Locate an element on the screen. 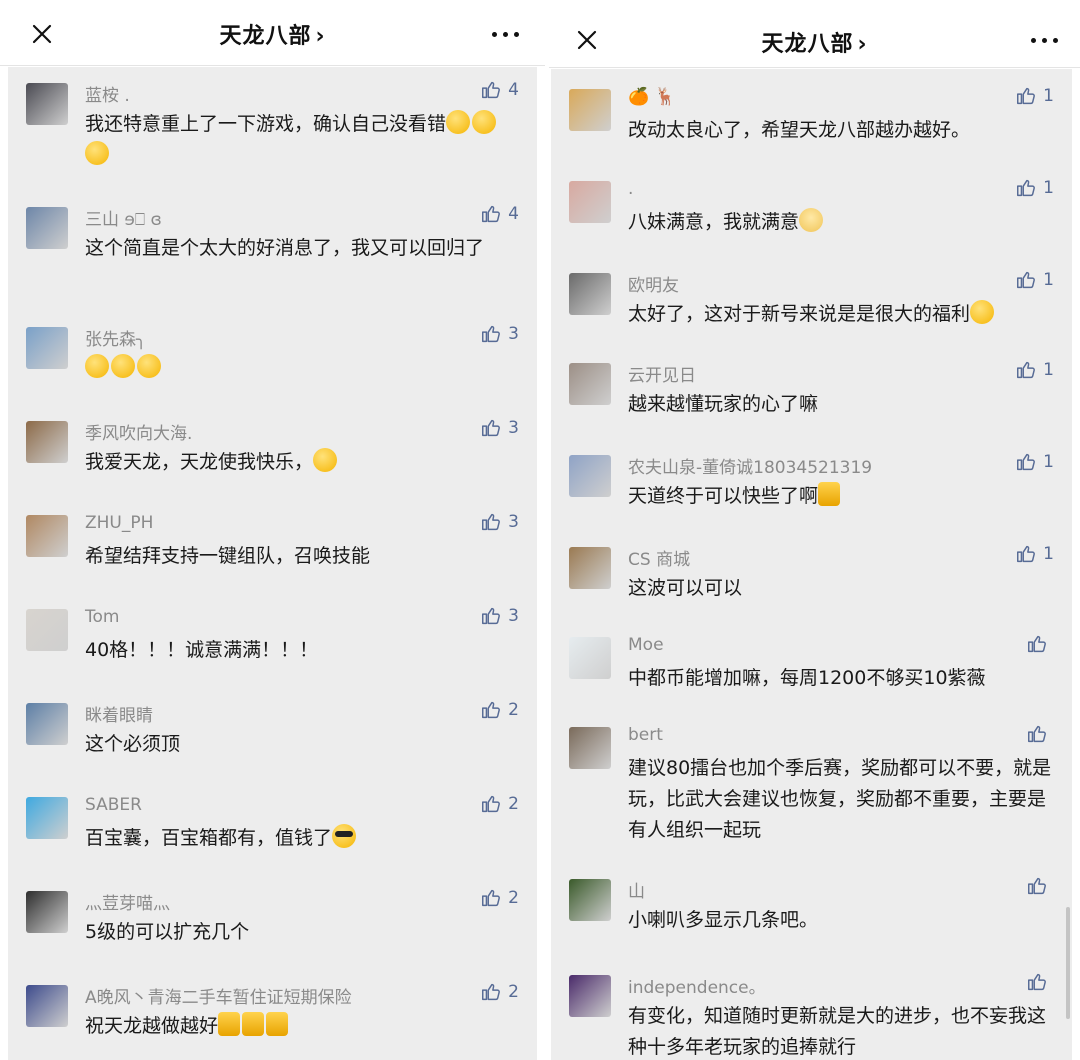  comment-text: 40格！！！诚意满满！！！ is located at coordinates (295, 650).